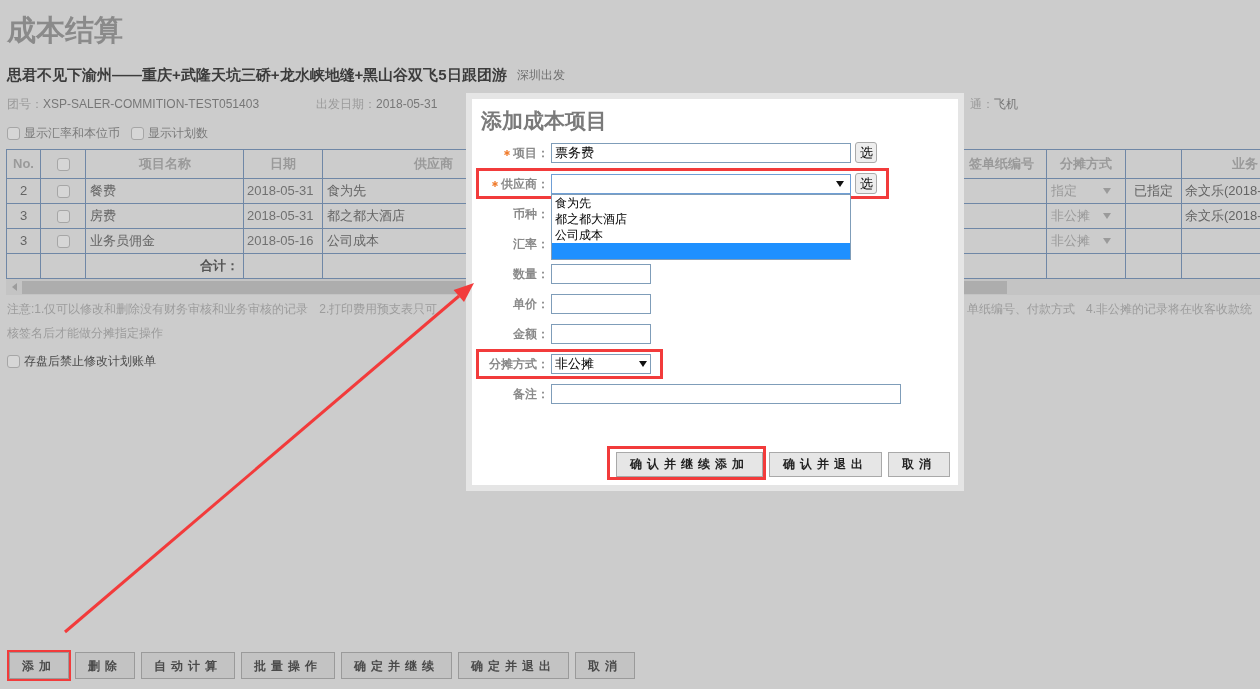 The height and width of the screenshot is (689, 1260). I want to click on toolbar-button: 确定并退出, so click(513, 665).